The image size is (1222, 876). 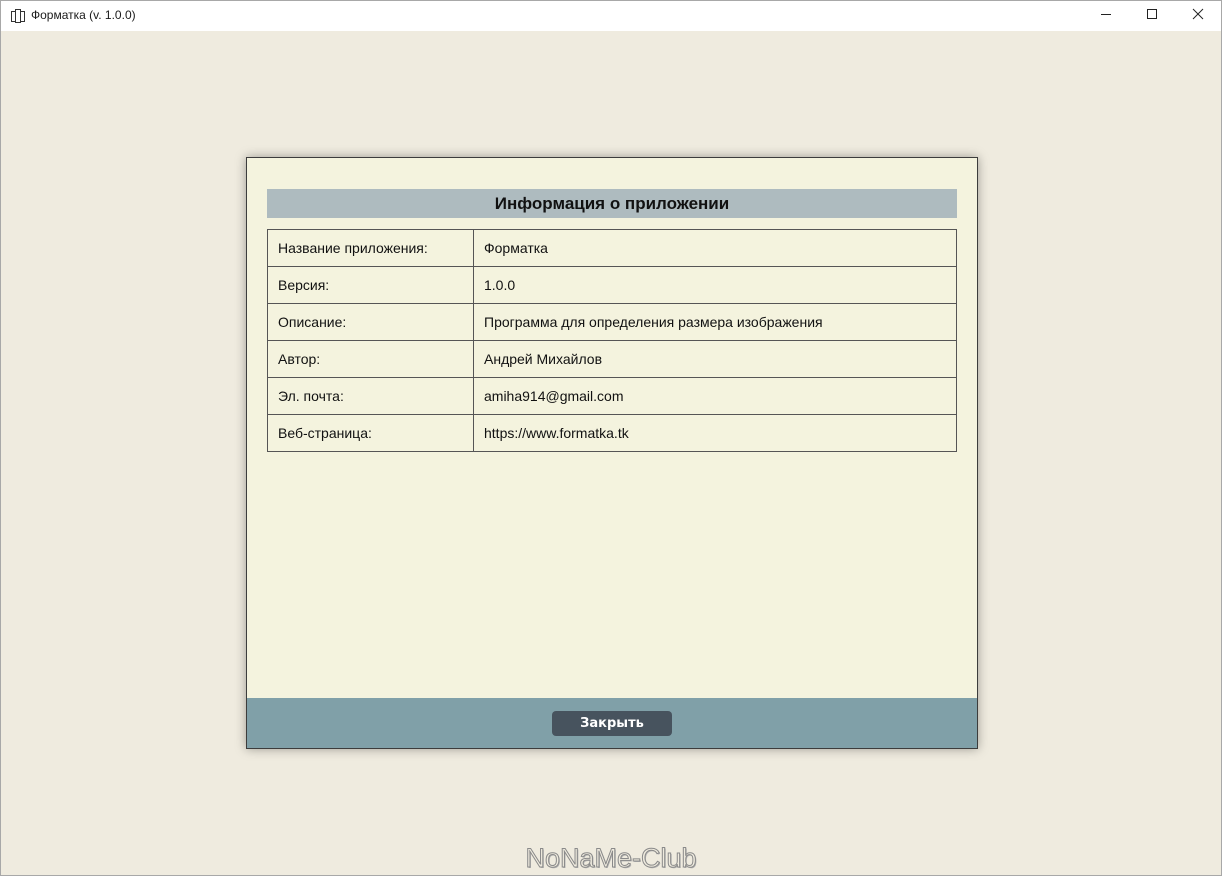 I want to click on row-label: Версия:, so click(x=370, y=285).